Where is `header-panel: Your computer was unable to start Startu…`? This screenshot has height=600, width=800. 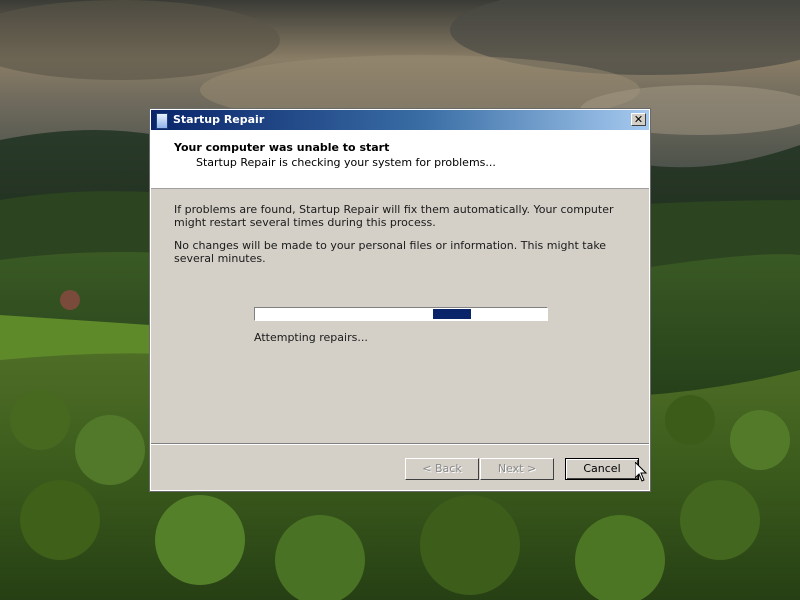 header-panel: Your computer was unable to start Startu… is located at coordinates (400, 159).